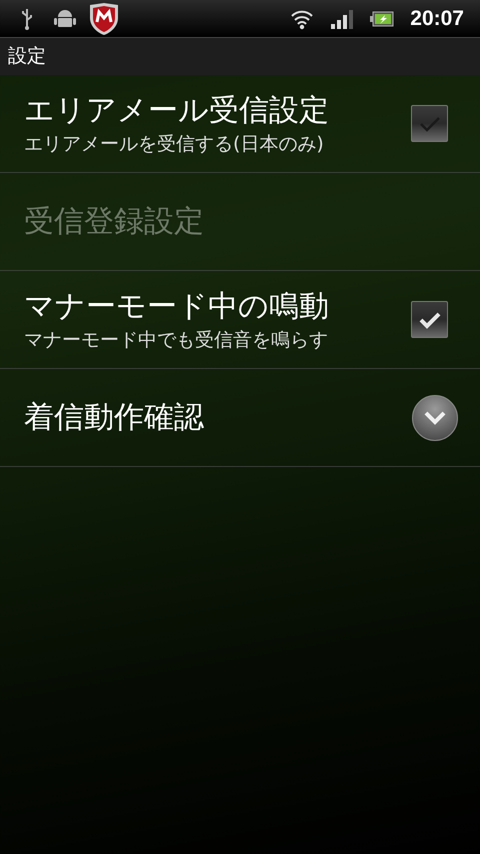 The height and width of the screenshot is (854, 480). Describe the element at coordinates (104, 19) in the screenshot. I see `shield-icon` at that location.